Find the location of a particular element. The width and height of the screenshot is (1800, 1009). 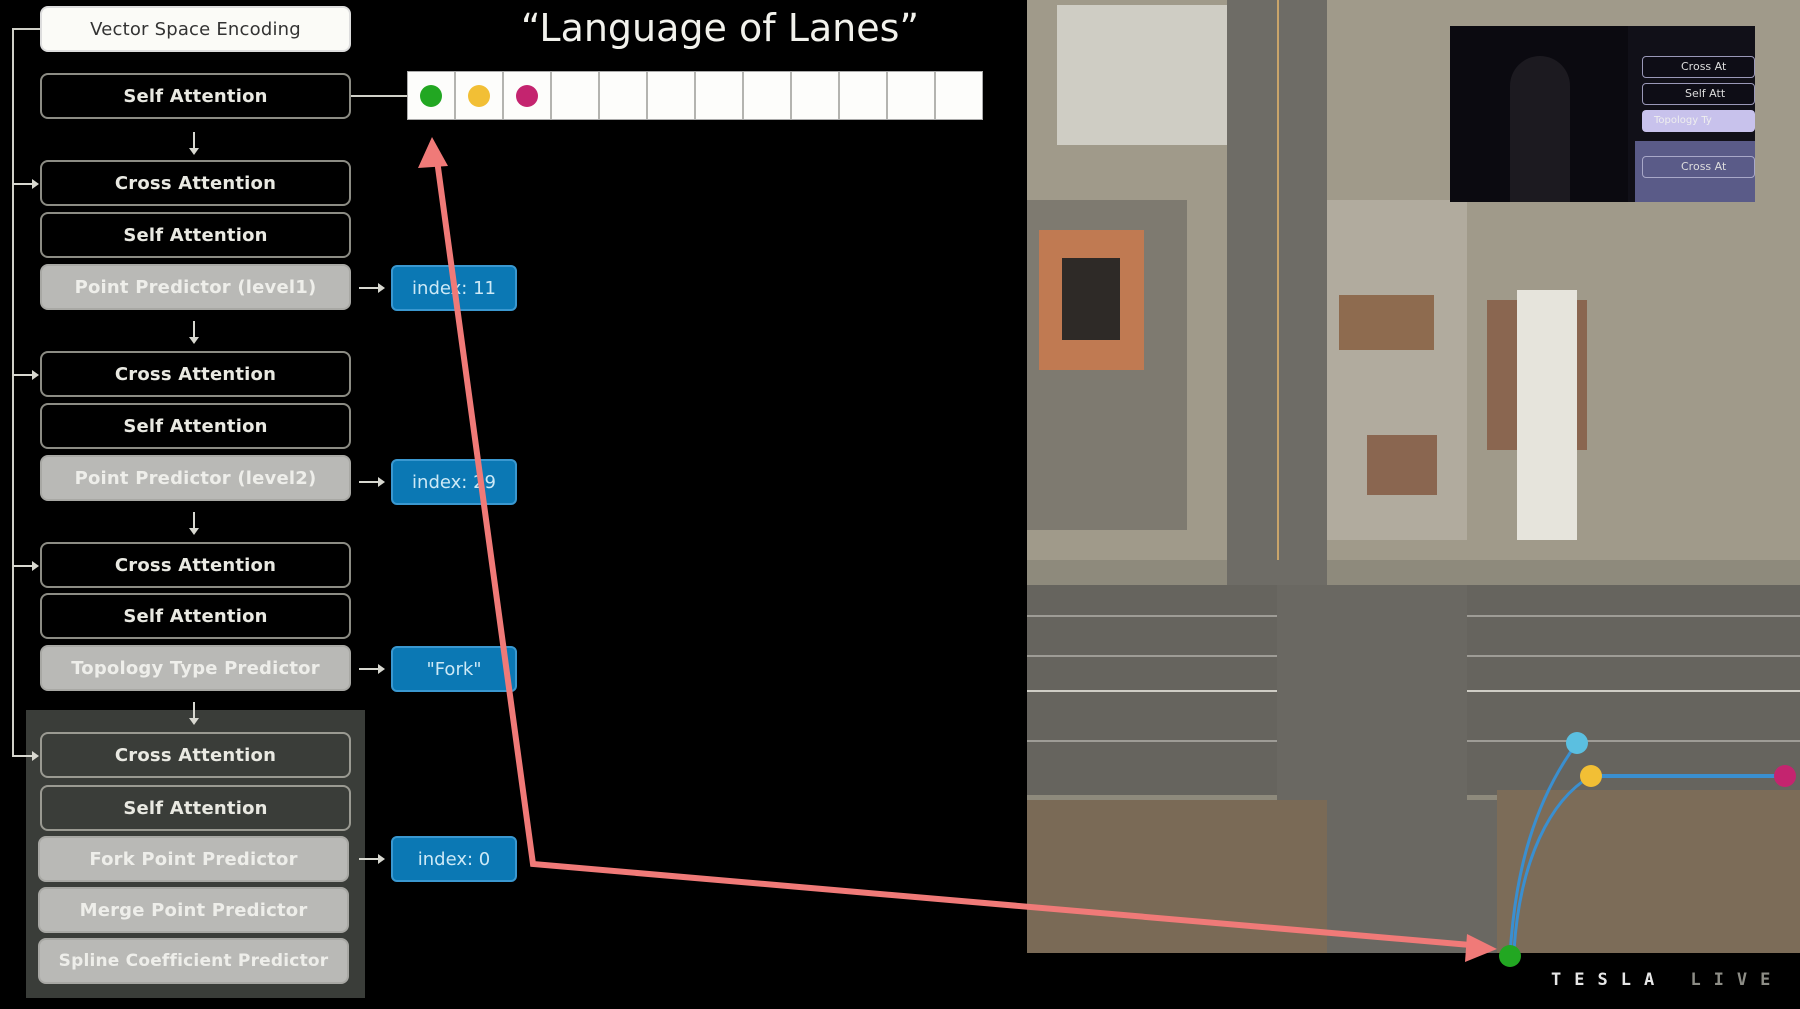

lane-edge-fork-left is located at coordinates (1543, 849).